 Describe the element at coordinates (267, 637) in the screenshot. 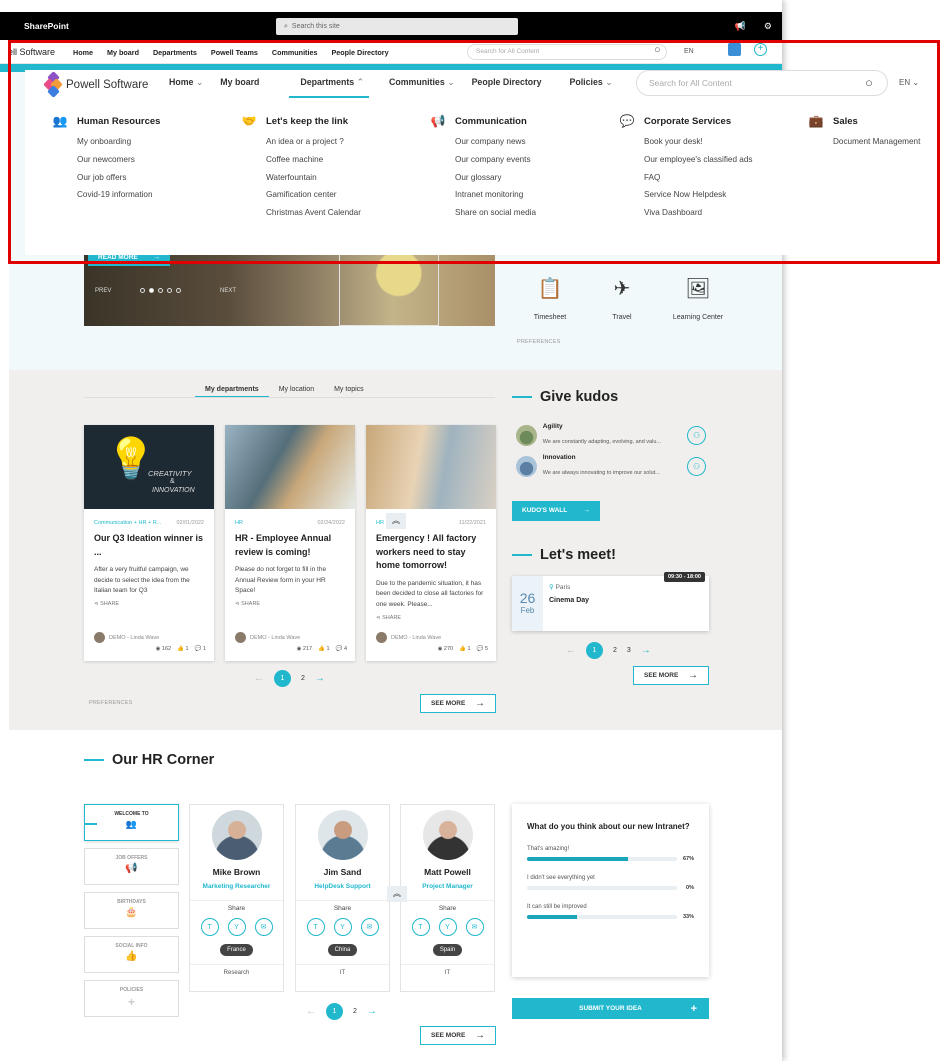

I see `card-author: DEMO - Linda Wave` at that location.